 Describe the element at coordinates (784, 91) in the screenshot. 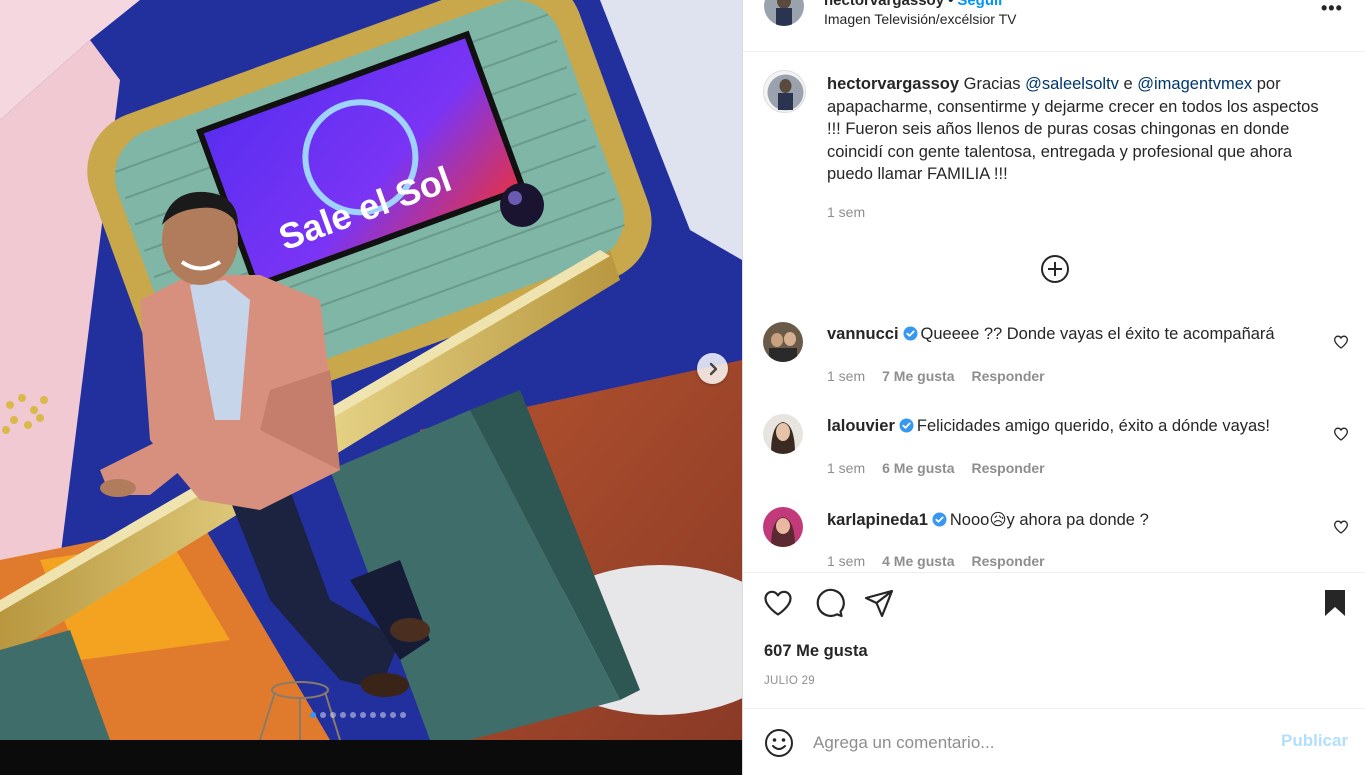

I see `caption-author-avatar` at that location.